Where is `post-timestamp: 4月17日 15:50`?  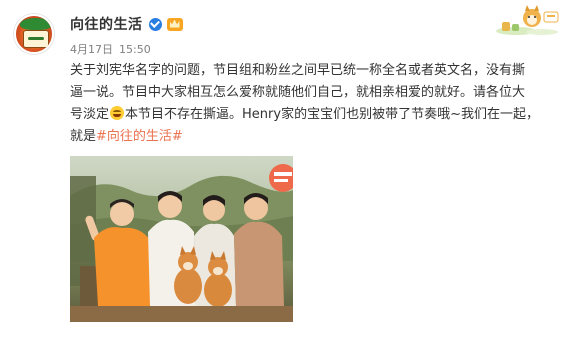
post-timestamp: 4月17日 15:50 is located at coordinates (110, 49).